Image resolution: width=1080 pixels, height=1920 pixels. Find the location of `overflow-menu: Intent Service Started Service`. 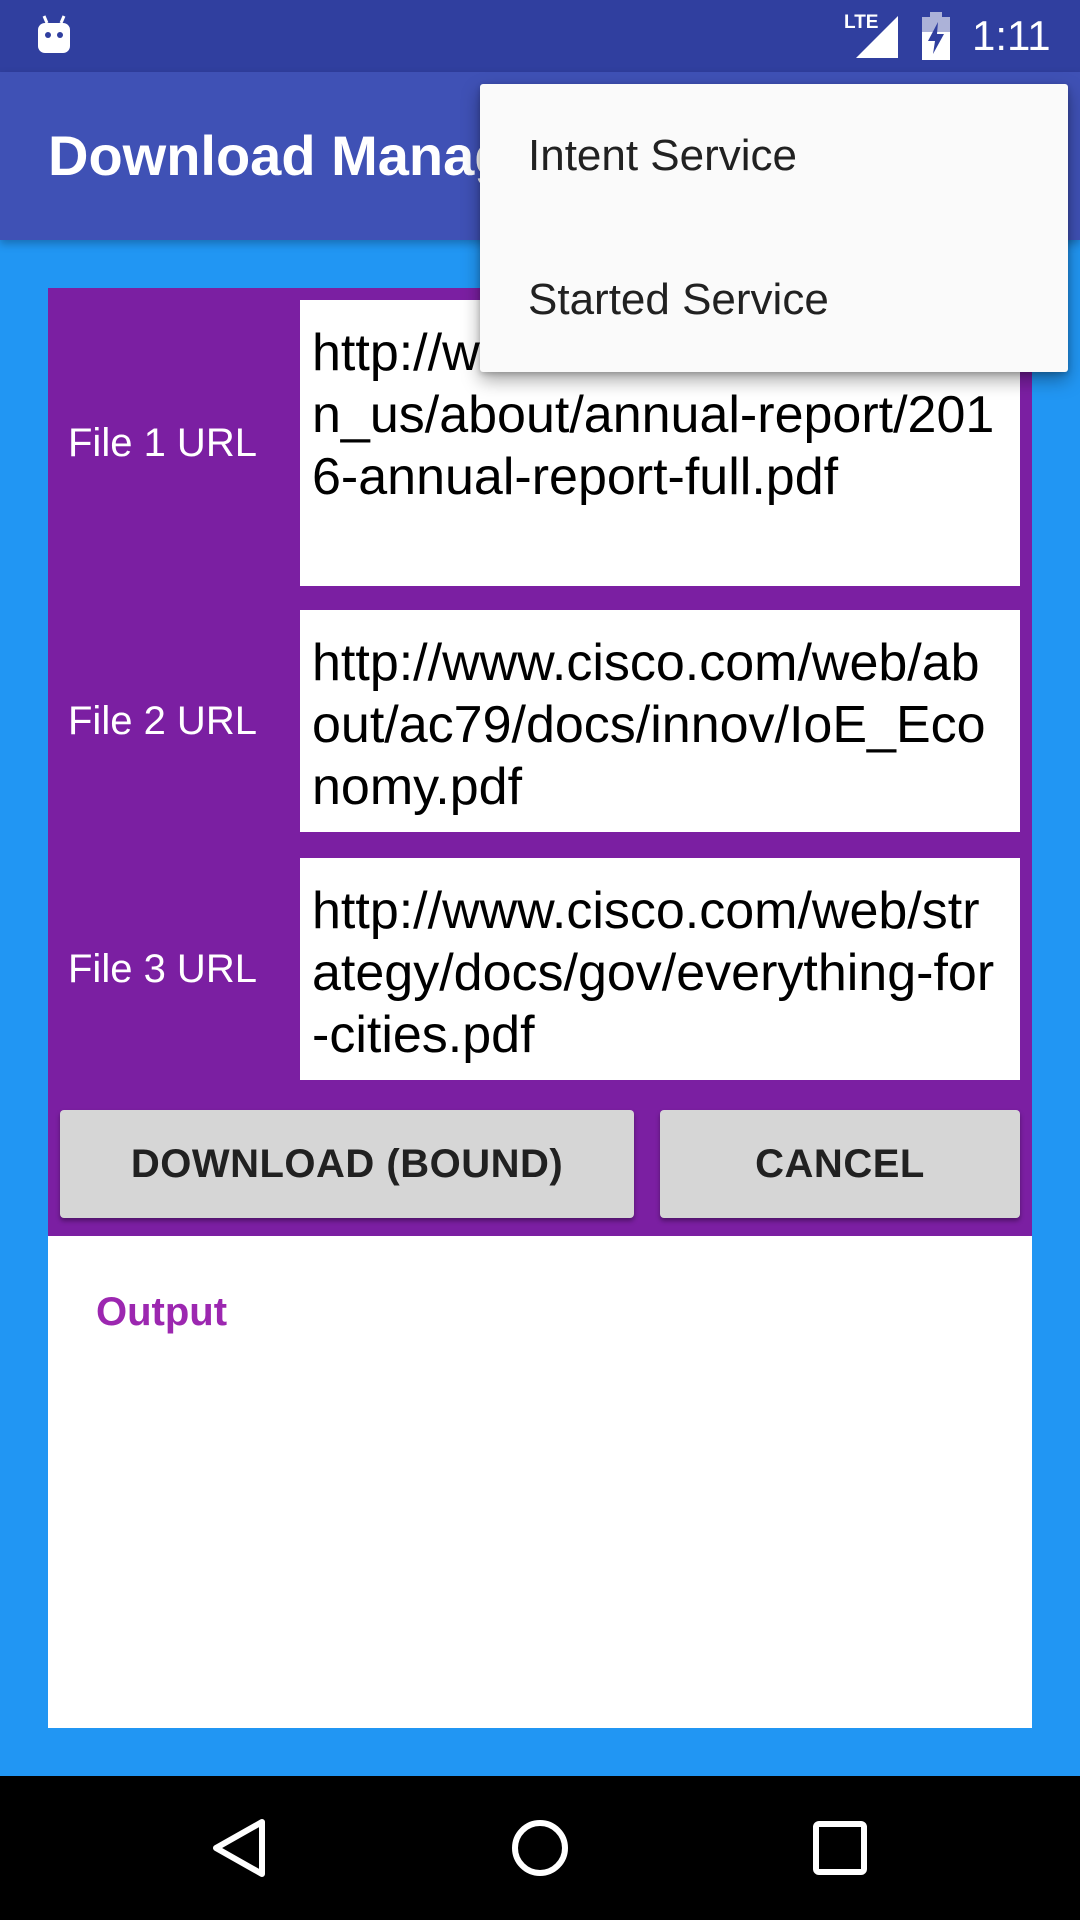

overflow-menu: Intent Service Started Service is located at coordinates (774, 228).